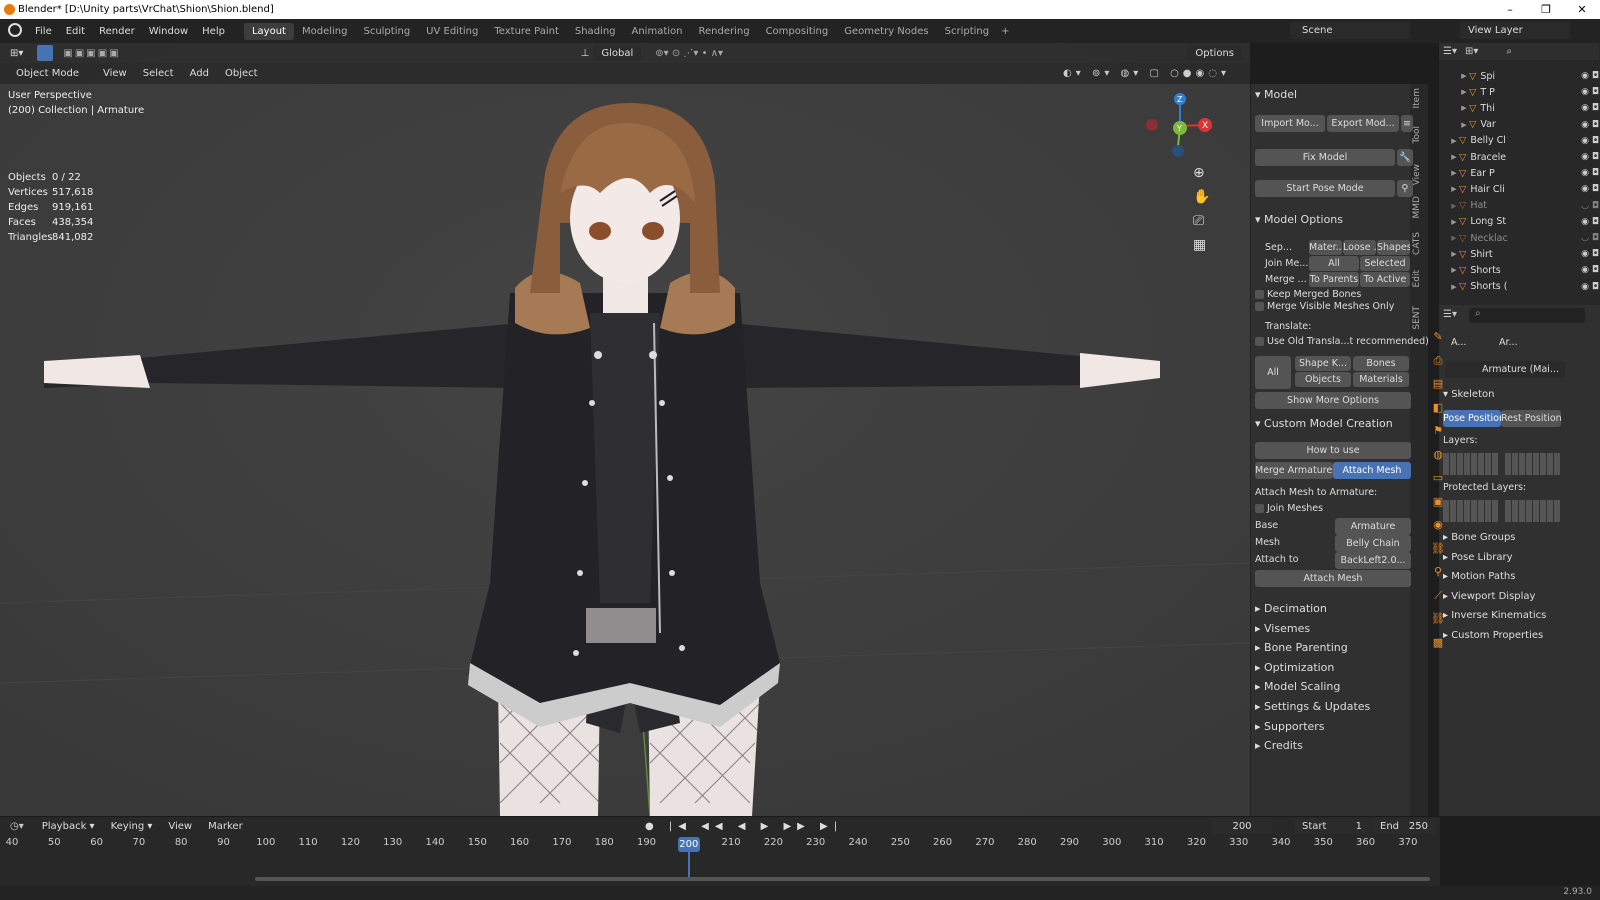 This screenshot has width=1600, height=900. Describe the element at coordinates (1201, 245) in the screenshot. I see `grid-ortho-icon: ▦` at that location.